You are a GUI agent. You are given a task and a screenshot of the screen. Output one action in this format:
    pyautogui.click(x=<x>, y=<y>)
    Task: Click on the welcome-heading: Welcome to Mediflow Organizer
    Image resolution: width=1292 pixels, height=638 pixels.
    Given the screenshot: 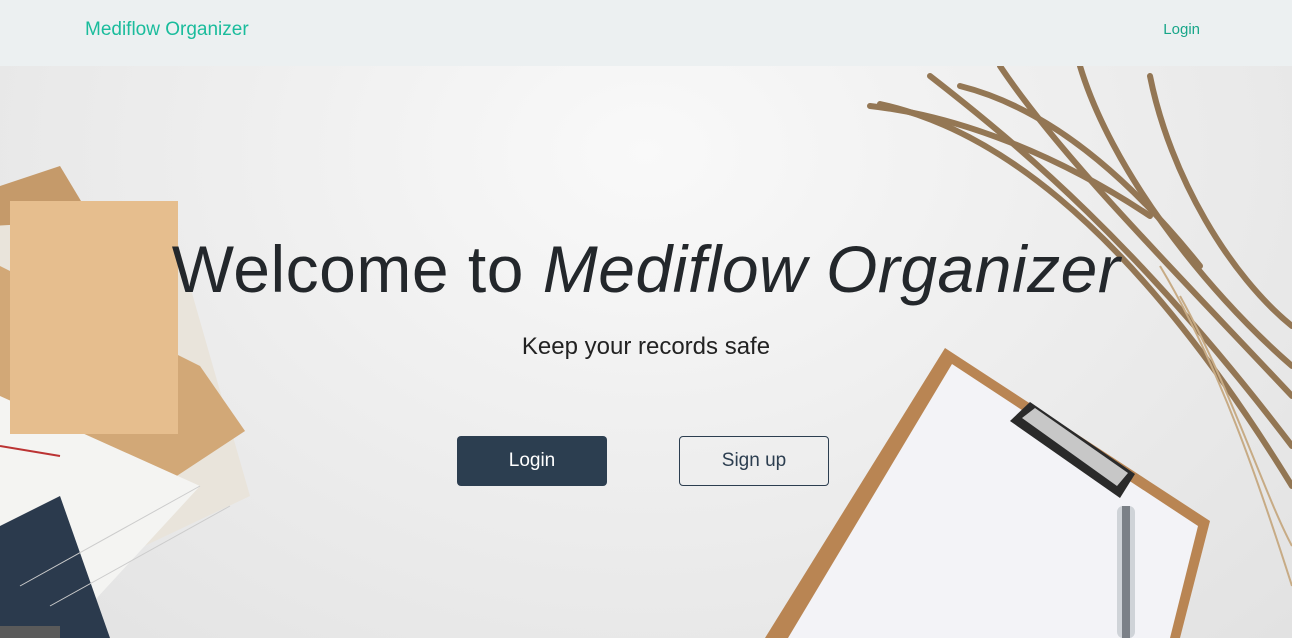 What is the action you would take?
    pyautogui.click(x=646, y=269)
    